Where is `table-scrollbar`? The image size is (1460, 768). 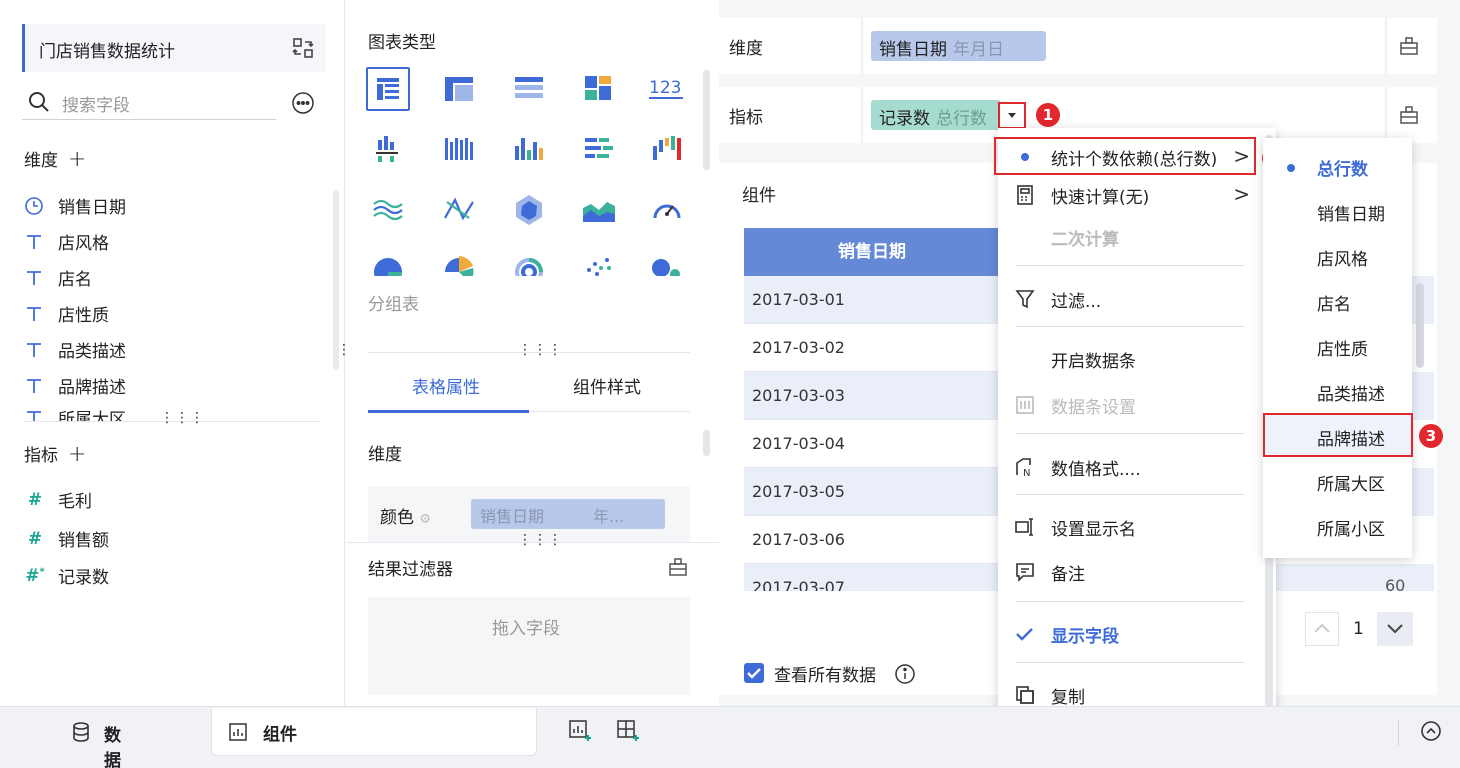 table-scrollbar is located at coordinates (1420, 325).